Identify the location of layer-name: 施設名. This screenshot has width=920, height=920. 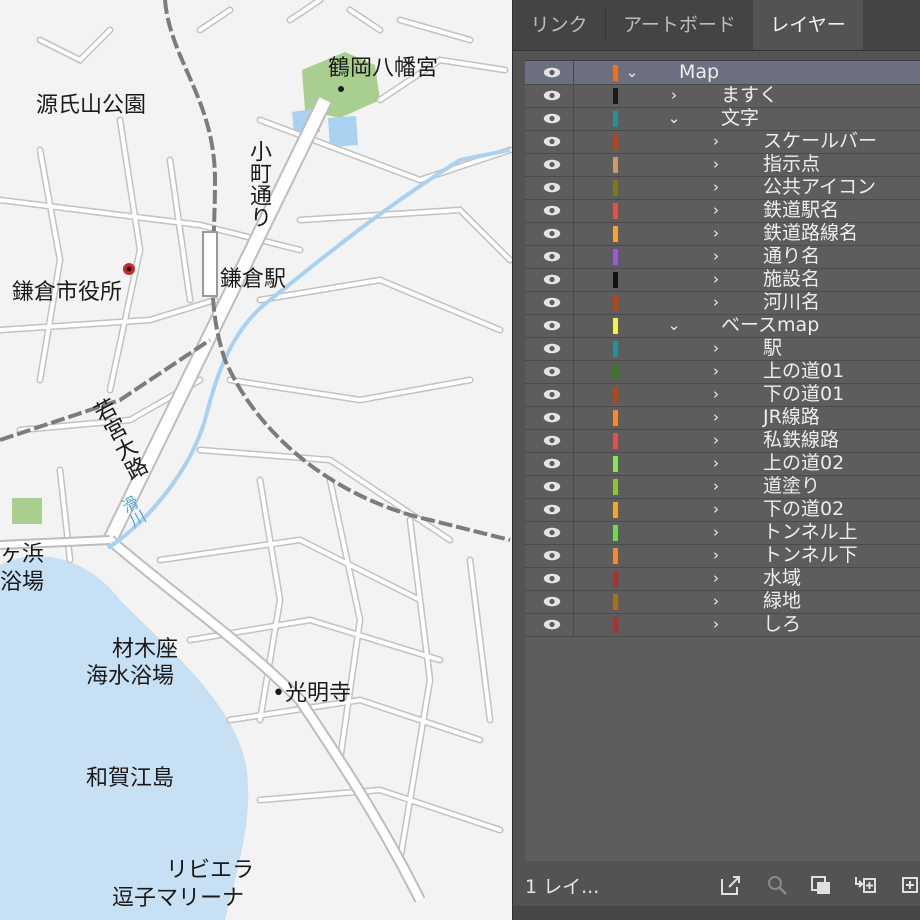
(791, 279).